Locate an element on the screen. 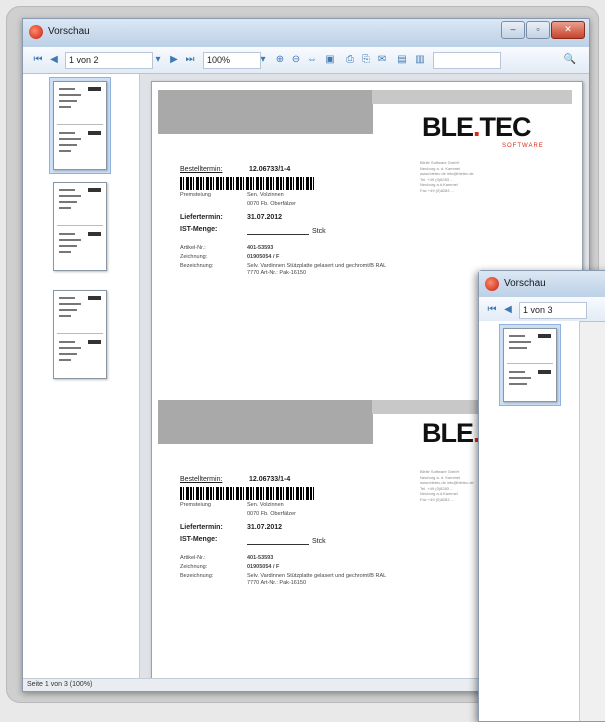 The height and width of the screenshot is (722, 605). toolbar-2: ⏮ ◀ 1 von 3 is located at coordinates (542, 309).